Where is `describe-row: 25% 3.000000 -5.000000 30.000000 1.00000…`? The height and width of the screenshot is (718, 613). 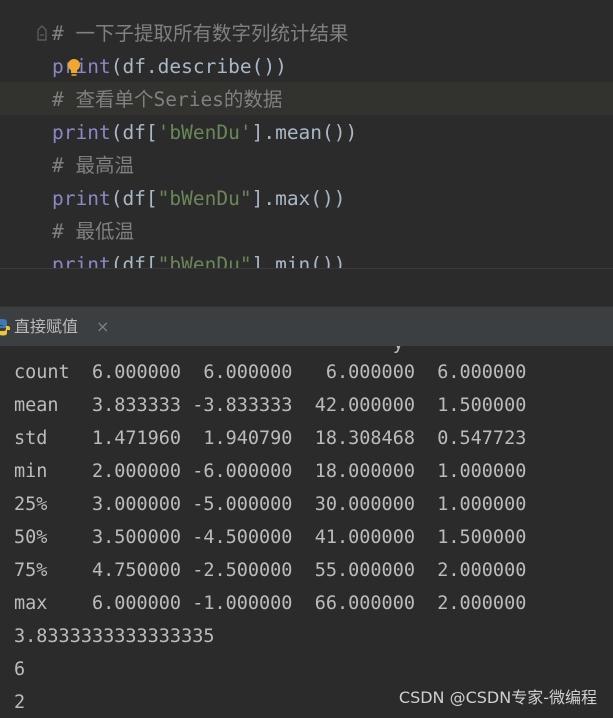
describe-row: 25% 3.000000 -5.000000 30.000000 1.00000… is located at coordinates (270, 504).